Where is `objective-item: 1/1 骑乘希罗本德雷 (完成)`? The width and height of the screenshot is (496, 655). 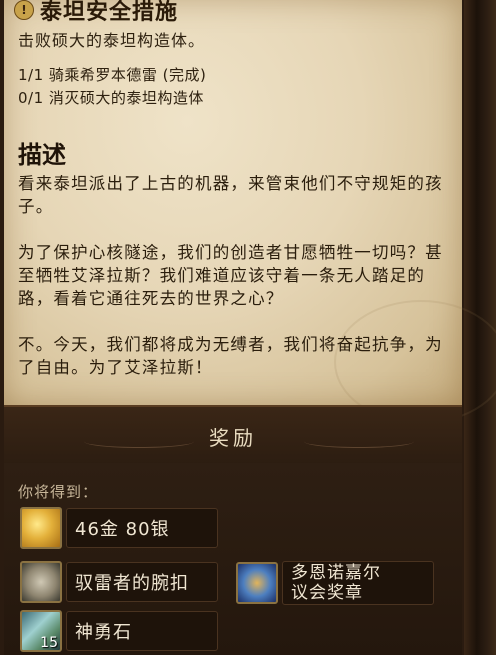
objective-item: 1/1 骑乘希罗本德雷 (完成) is located at coordinates (112, 75).